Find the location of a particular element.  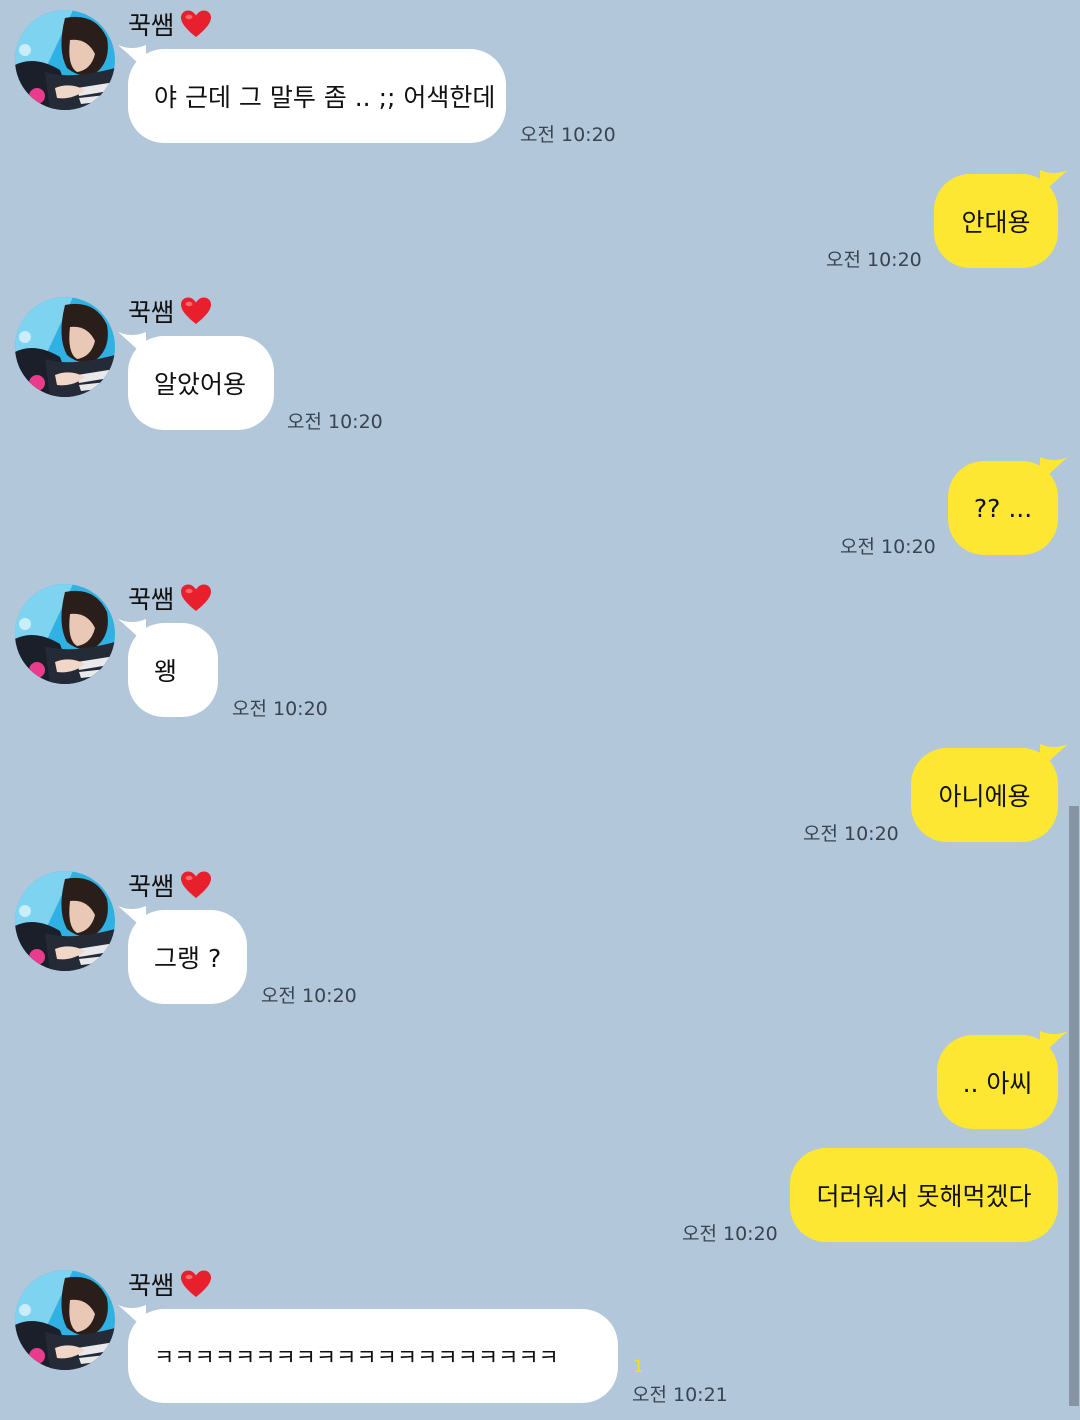

outgoing-message-bubble: 더러워서 못해먹겠다 is located at coordinates (924, 1195).